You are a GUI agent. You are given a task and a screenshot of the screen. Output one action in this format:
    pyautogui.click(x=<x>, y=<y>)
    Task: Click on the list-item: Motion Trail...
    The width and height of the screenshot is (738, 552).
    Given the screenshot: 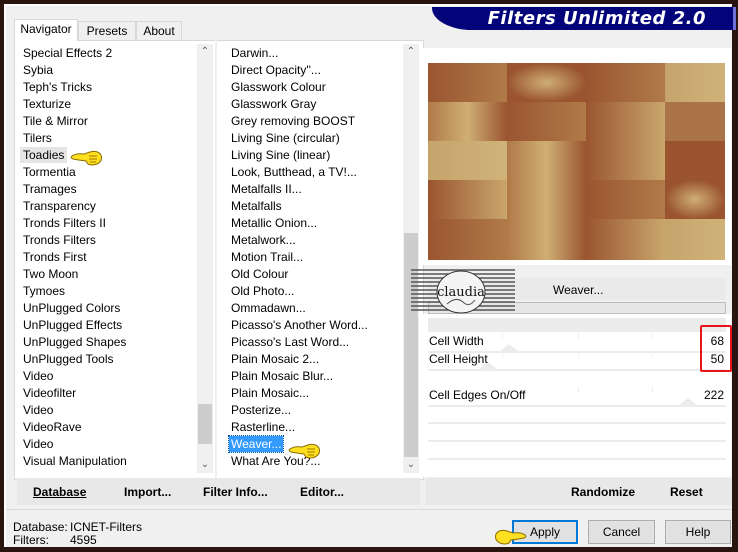 What is the action you would take?
    pyautogui.click(x=315, y=257)
    